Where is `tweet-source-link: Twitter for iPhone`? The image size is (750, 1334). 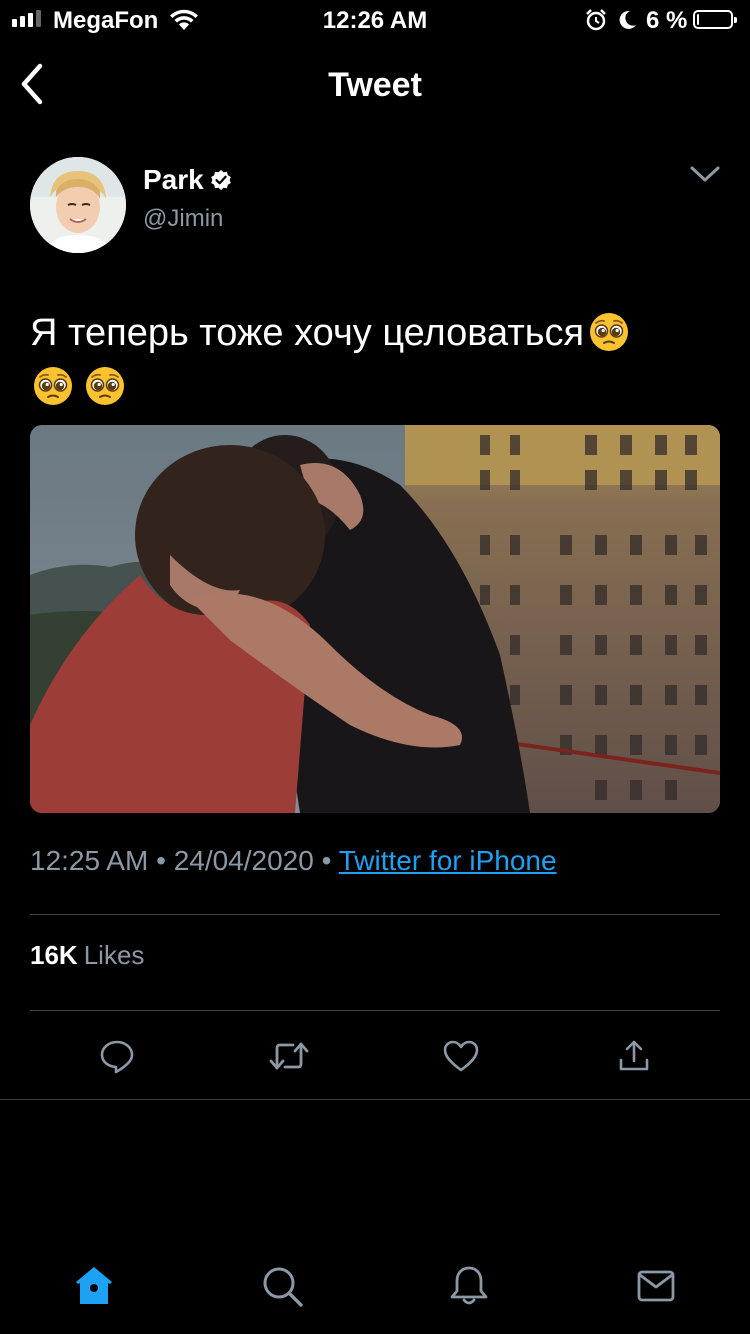 tweet-source-link: Twitter for iPhone is located at coordinates (448, 860).